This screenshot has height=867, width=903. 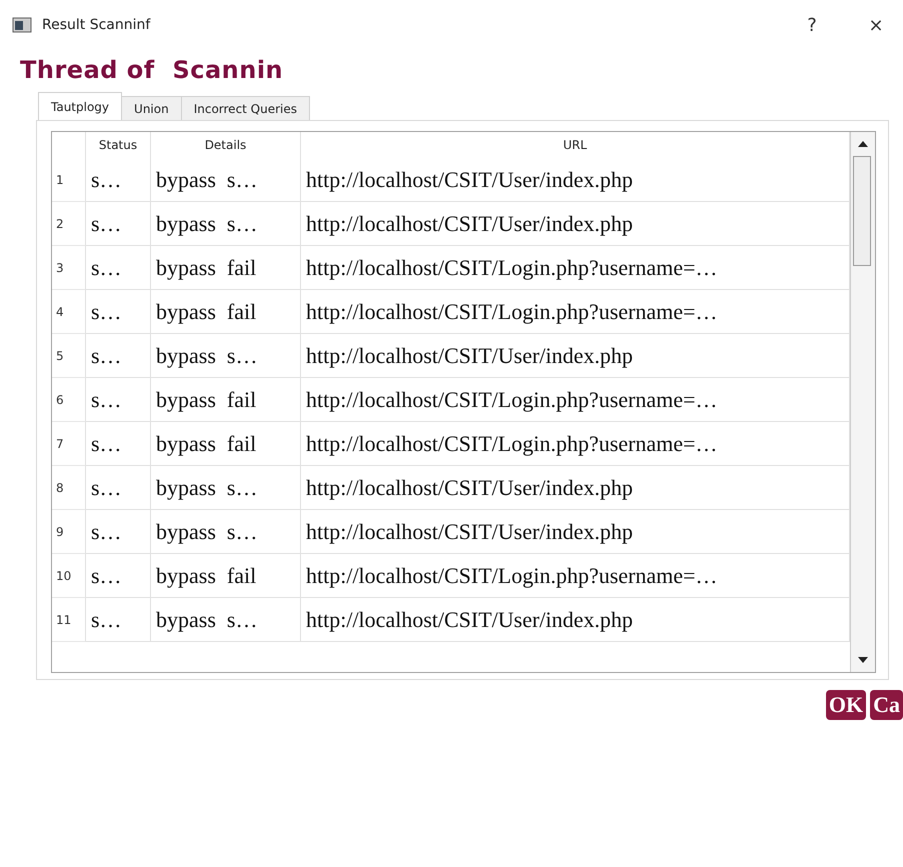 I want to click on row-number: 11, so click(x=69, y=620).